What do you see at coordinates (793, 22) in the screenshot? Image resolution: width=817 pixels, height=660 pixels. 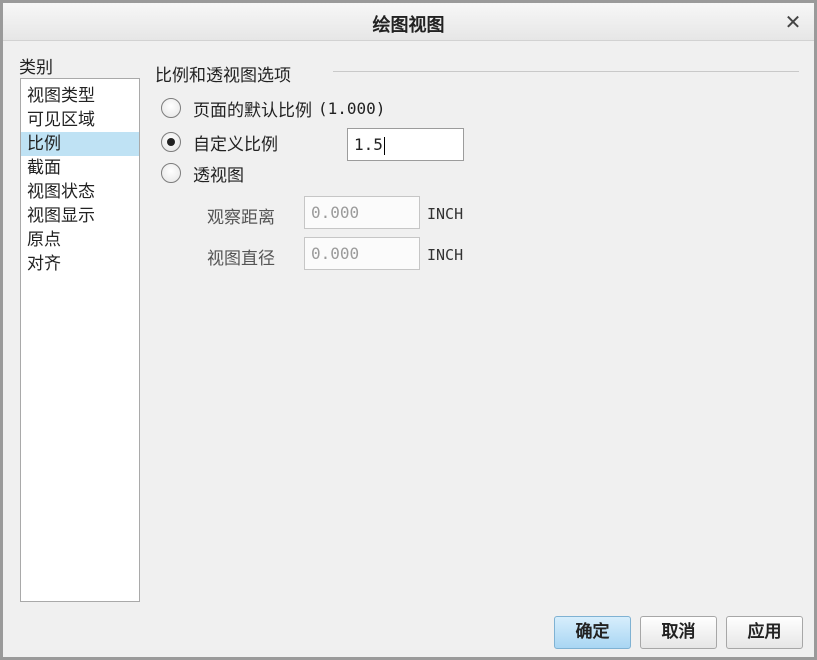 I see `close-icon: ✕` at bounding box center [793, 22].